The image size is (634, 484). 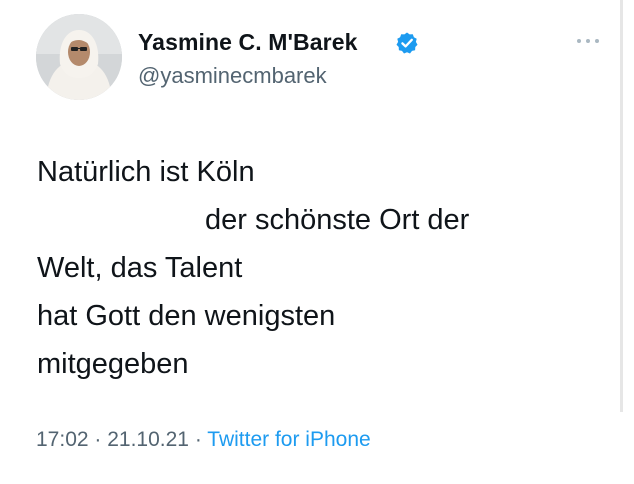 What do you see at coordinates (186, 316) in the screenshot?
I see `tweet-line: hat Gott den wenigsten` at bounding box center [186, 316].